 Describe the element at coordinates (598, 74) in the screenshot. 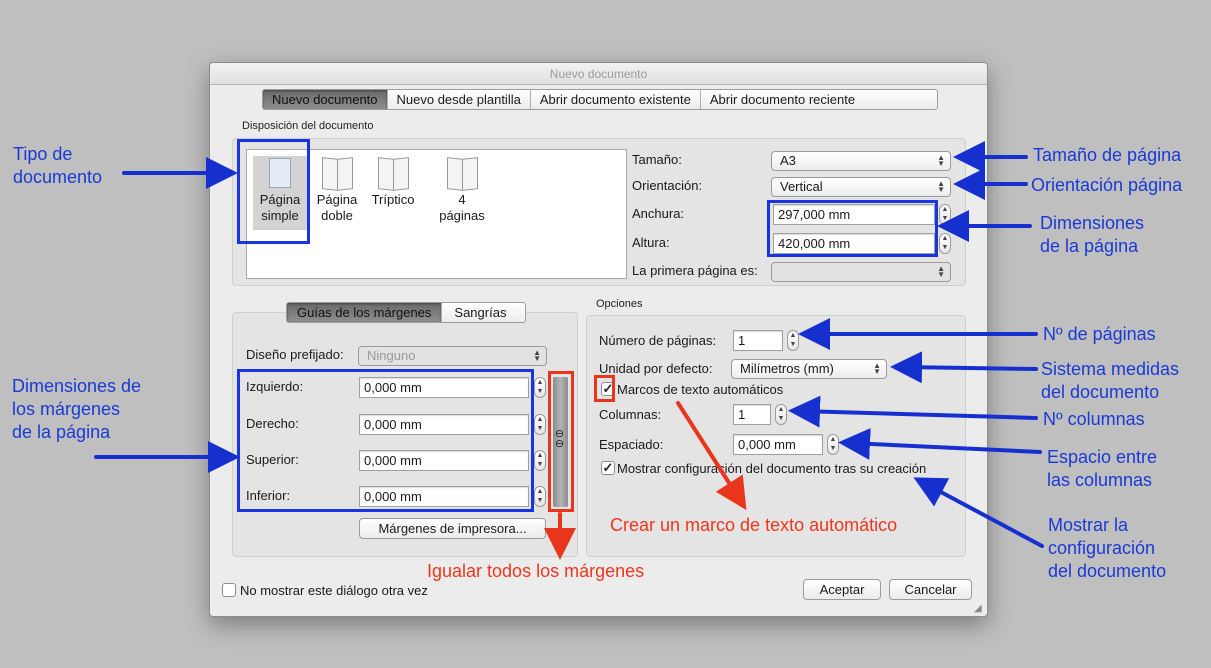

I see `window-title: Nuevo documento` at that location.